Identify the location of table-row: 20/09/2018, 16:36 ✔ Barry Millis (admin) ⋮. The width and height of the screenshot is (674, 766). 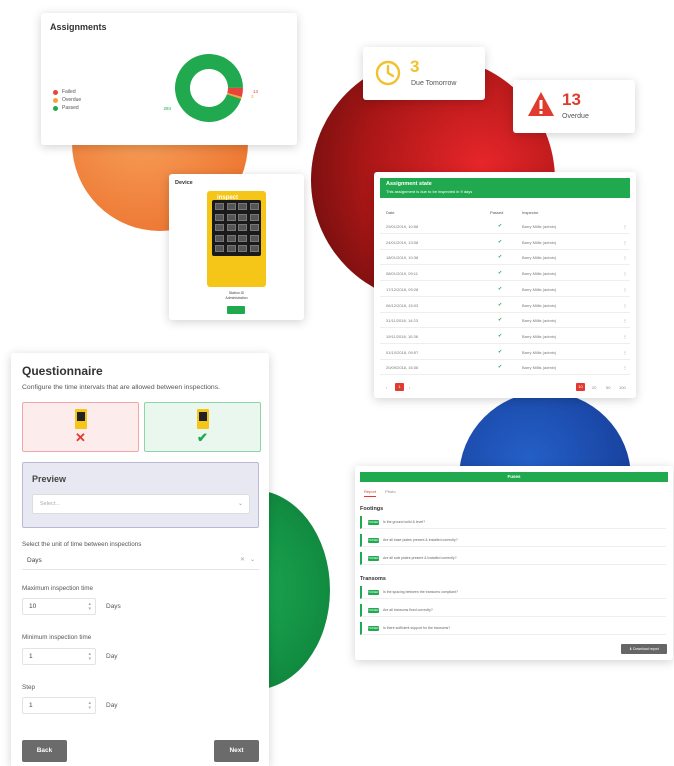
(505, 368).